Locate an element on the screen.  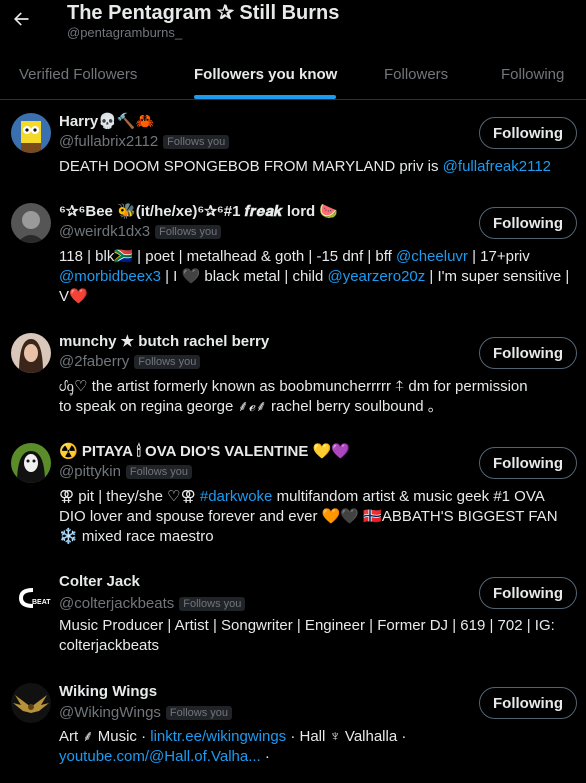
user-name: Wiking Wings is located at coordinates (108, 691).